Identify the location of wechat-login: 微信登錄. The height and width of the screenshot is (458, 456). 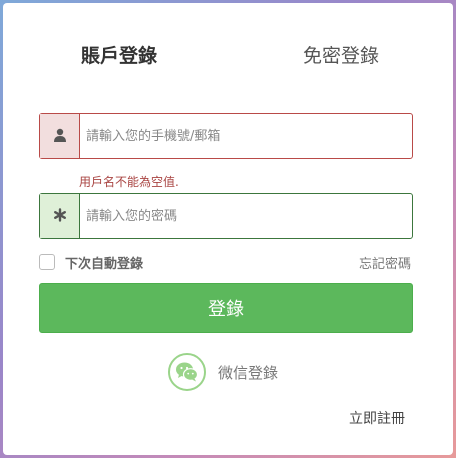
(223, 372).